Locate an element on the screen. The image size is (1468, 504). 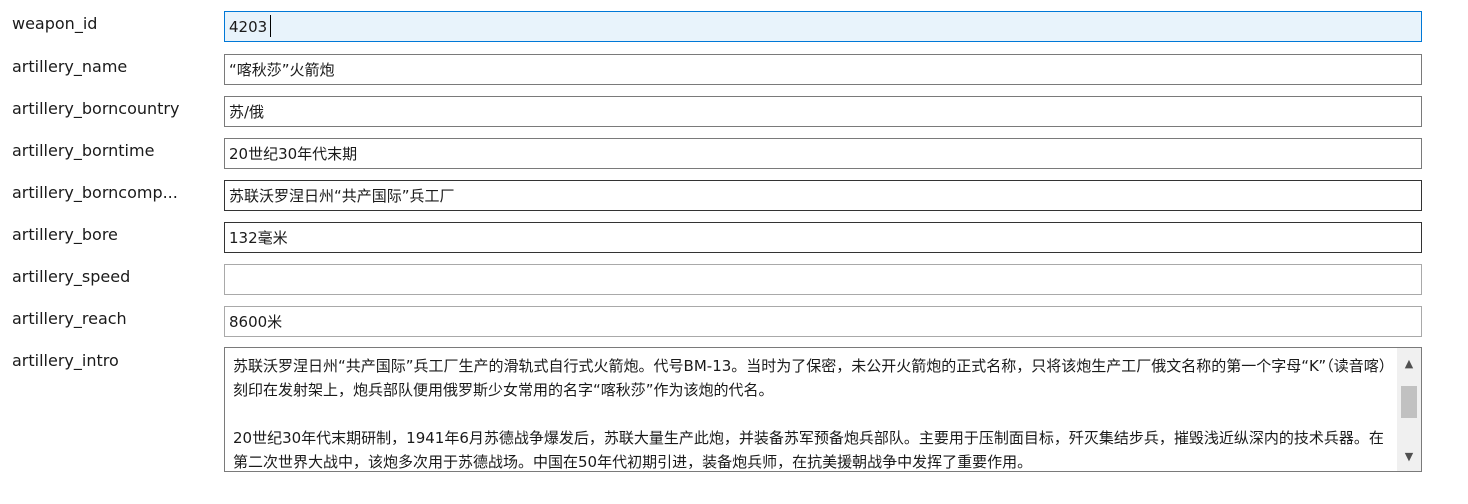
vertical-scrollbar: ▲ ▼ is located at coordinates (1409, 409).